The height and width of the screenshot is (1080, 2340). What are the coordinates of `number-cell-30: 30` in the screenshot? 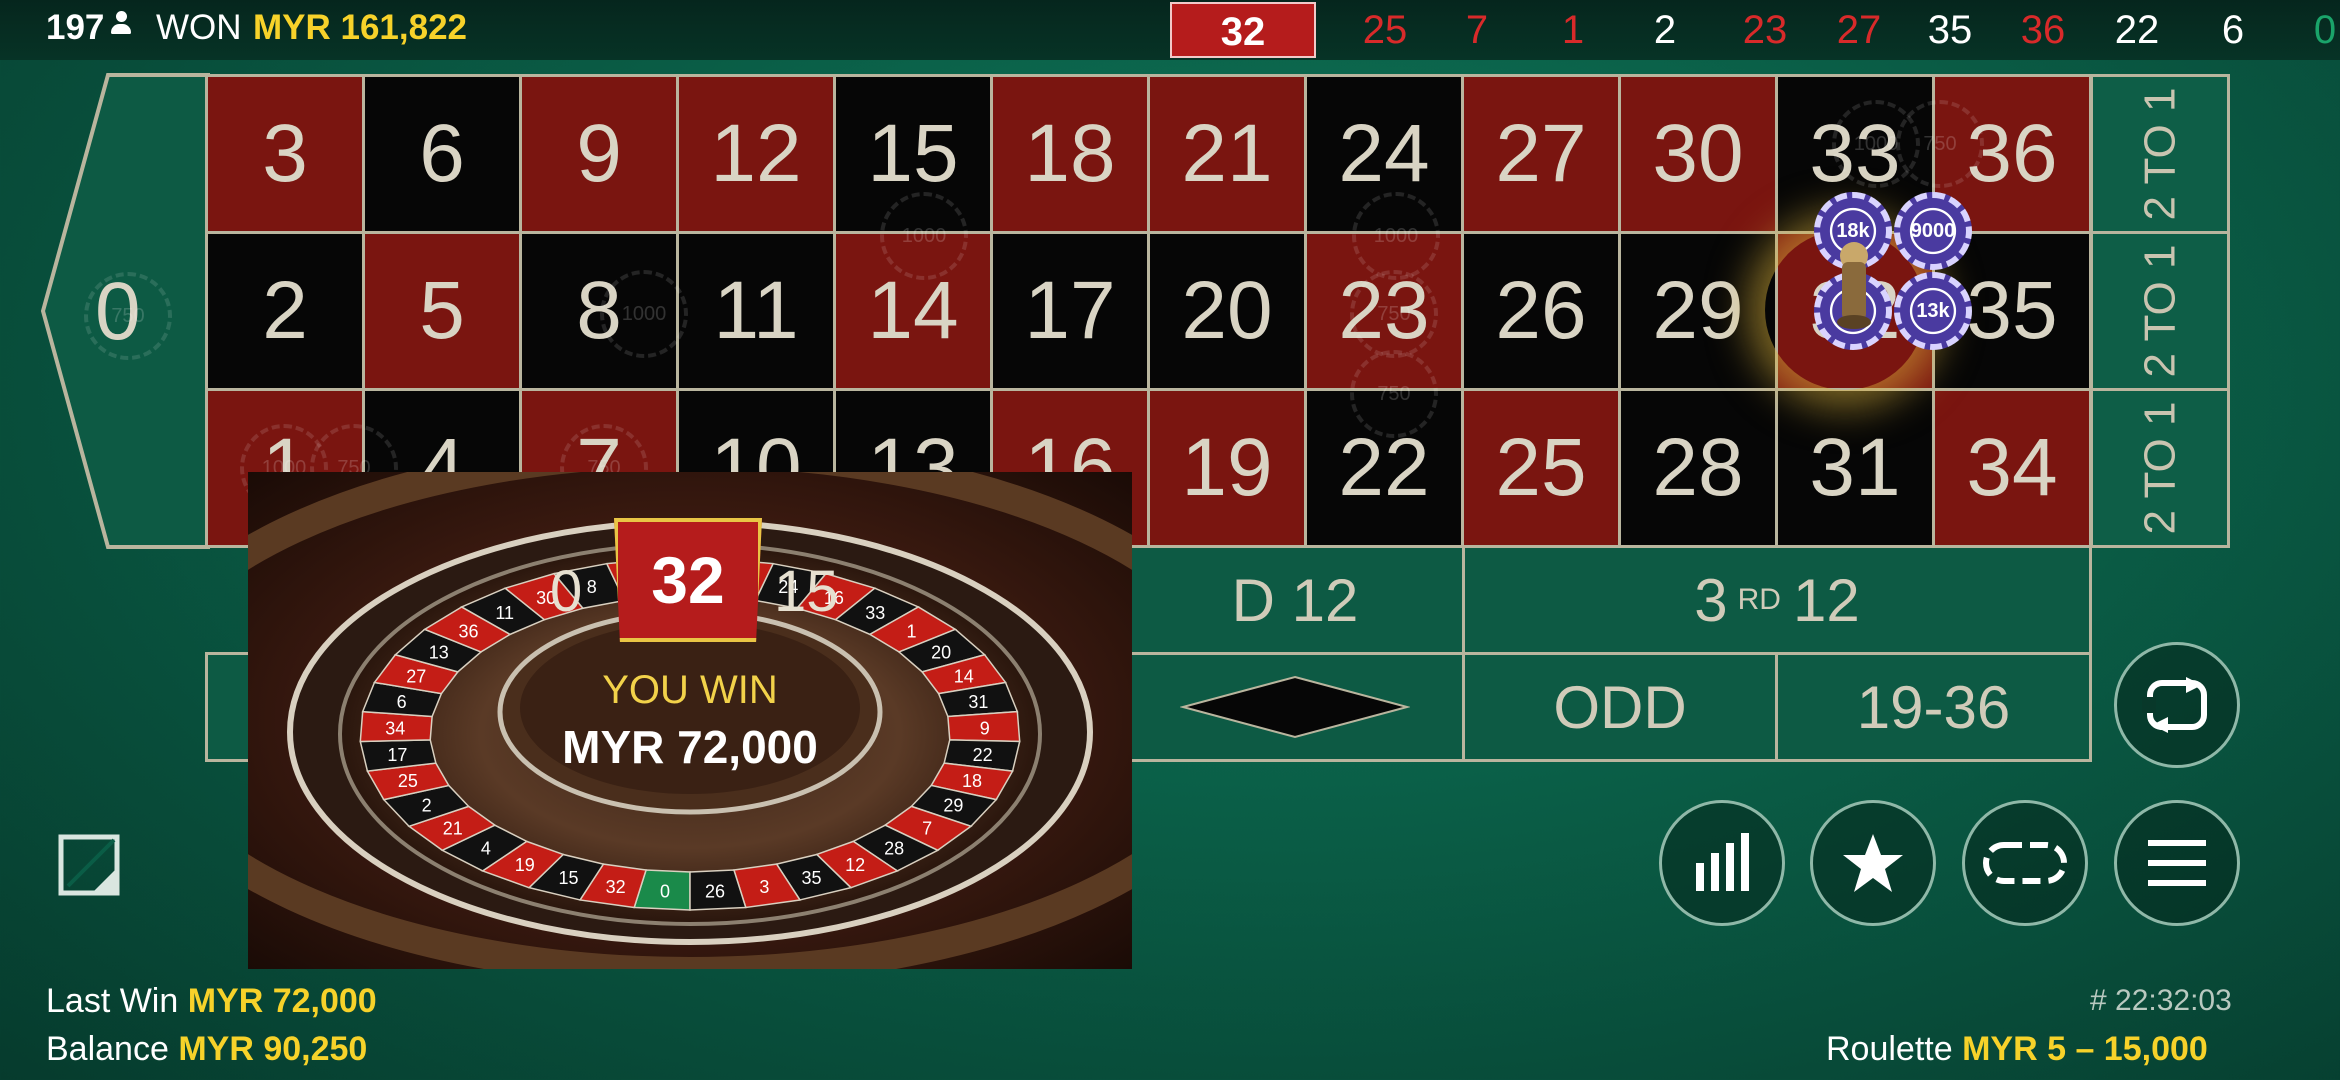 It's located at (1698, 154).